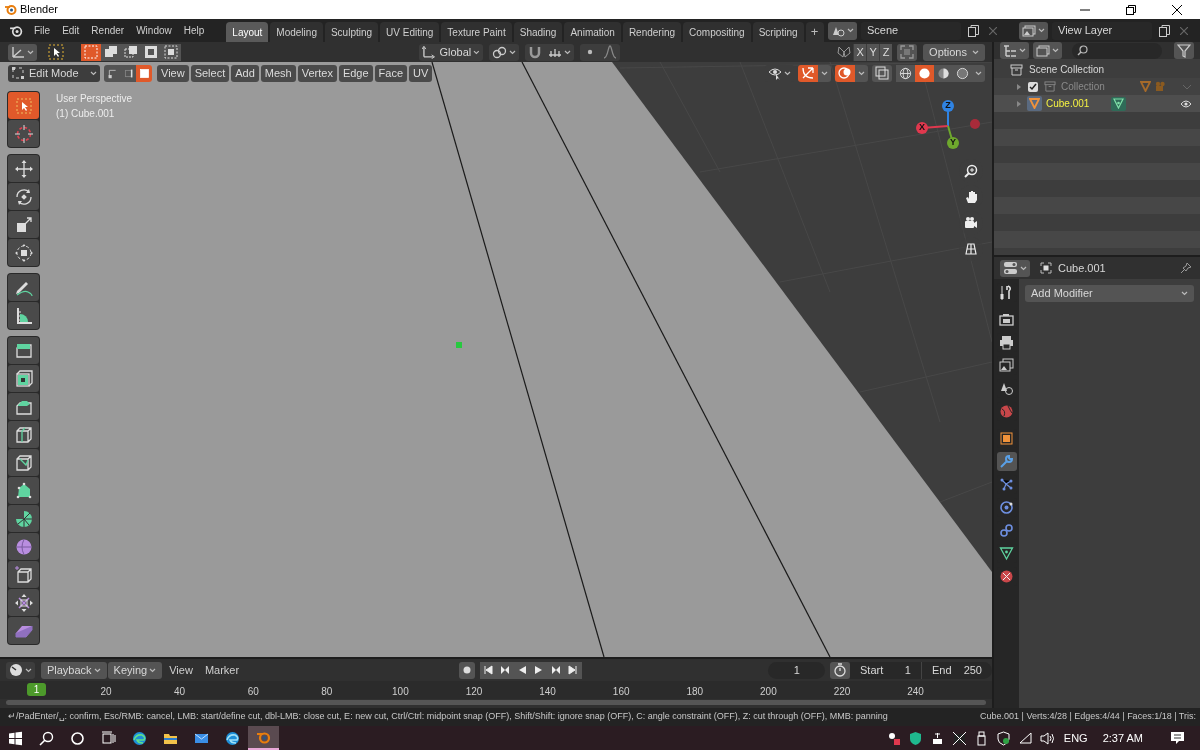 Image resolution: width=1200 pixels, height=750 pixels. I want to click on menu-button: Marker, so click(222, 670).